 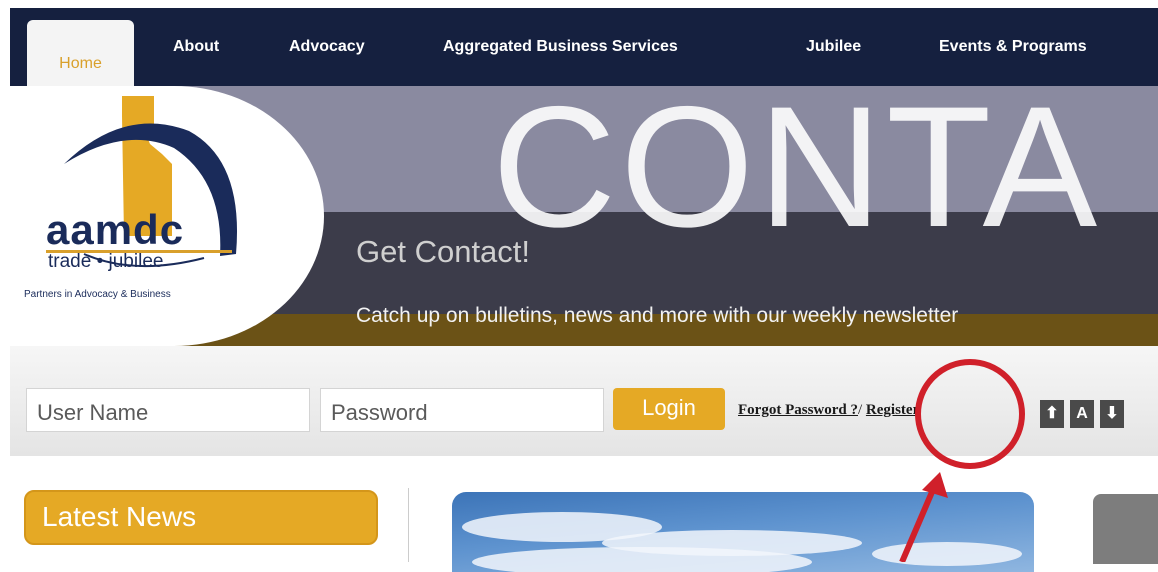 I want to click on account-links: Forgot Password ?/ Register, so click(x=828, y=410).